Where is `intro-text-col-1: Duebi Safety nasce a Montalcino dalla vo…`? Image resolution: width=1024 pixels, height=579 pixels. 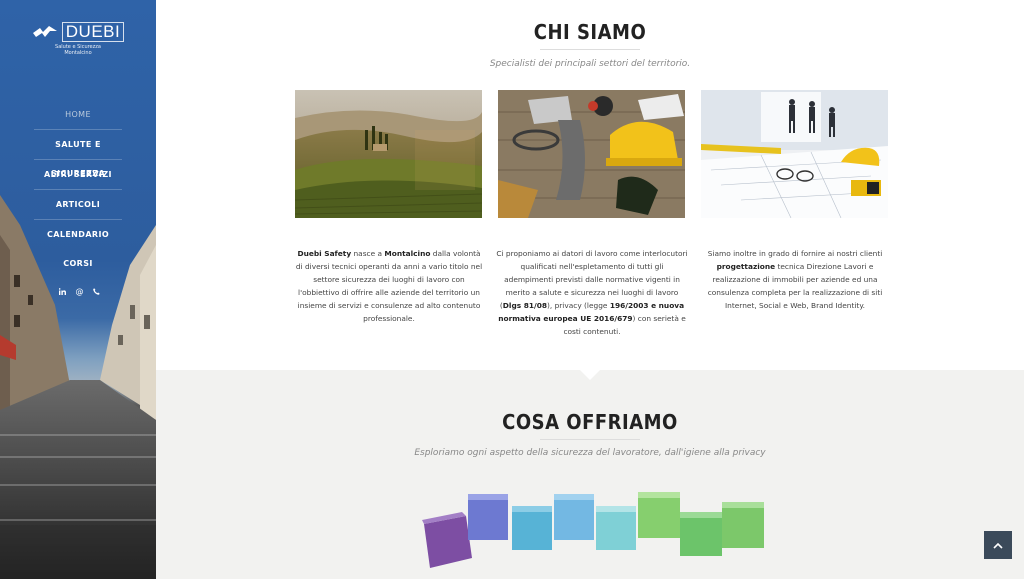 intro-text-col-1: Duebi Safety nasce a Montalcino dalla vo… is located at coordinates (389, 286).